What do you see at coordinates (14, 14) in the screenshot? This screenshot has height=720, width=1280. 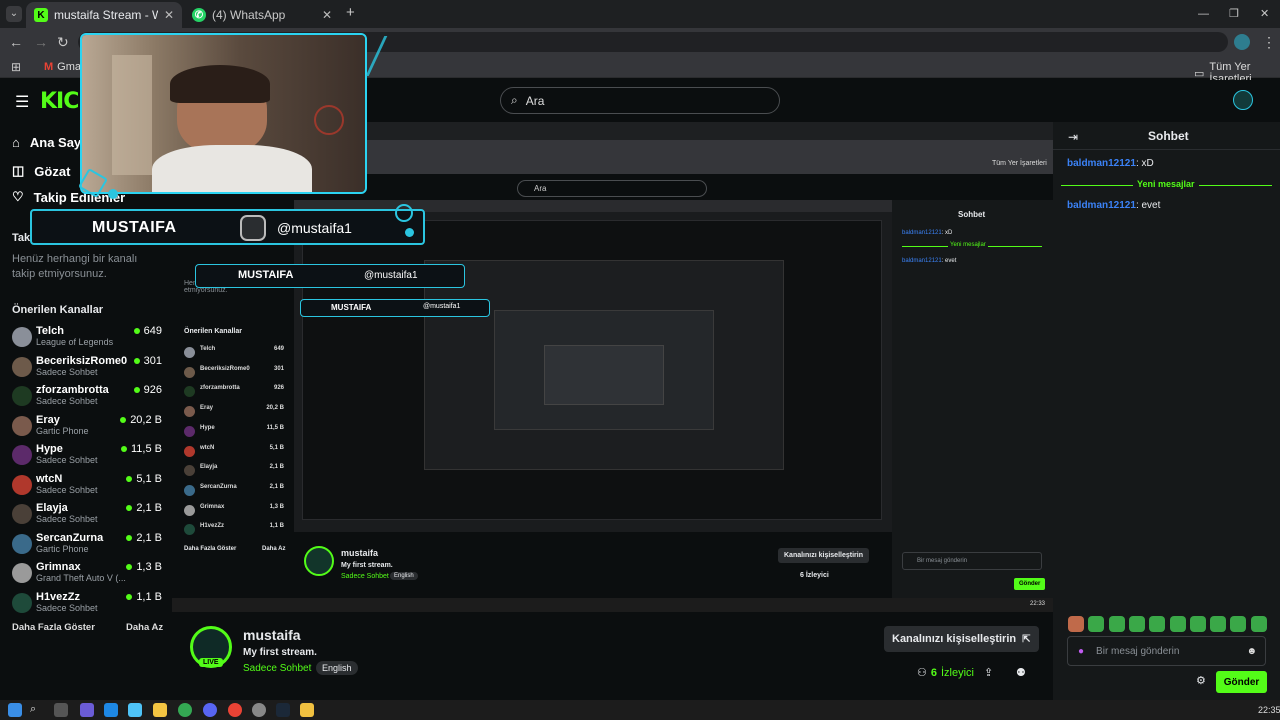 I see `tab-search-icon: ⌄` at bounding box center [14, 14].